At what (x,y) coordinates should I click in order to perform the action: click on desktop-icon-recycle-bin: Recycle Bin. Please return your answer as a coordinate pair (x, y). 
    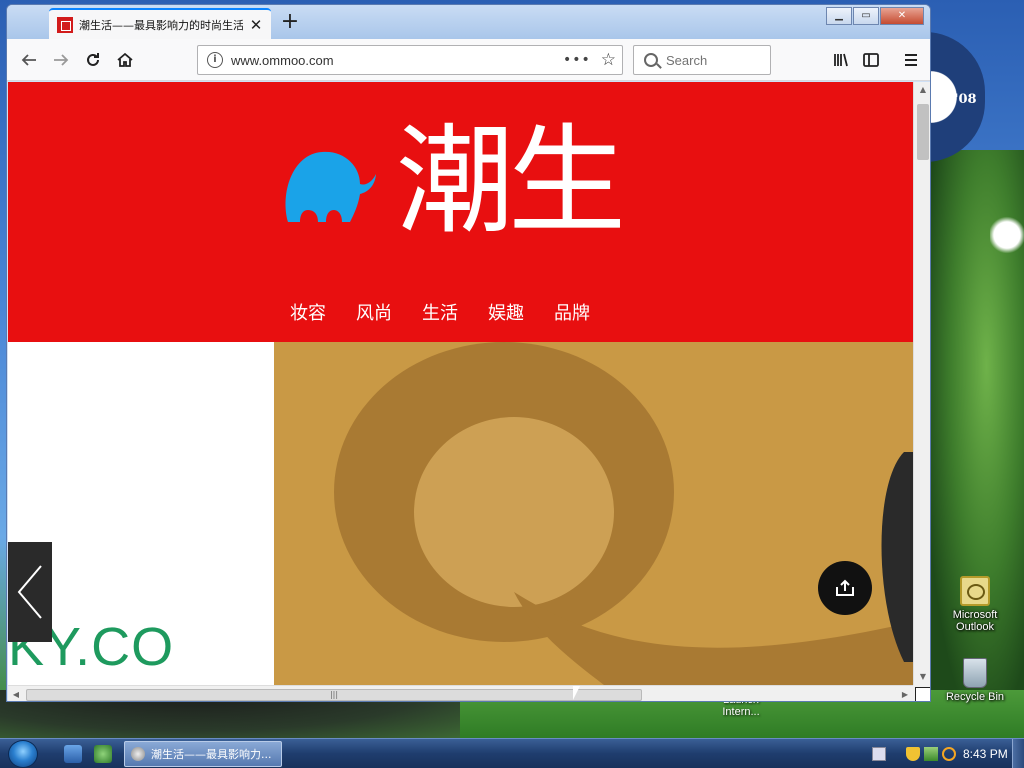
    Looking at the image, I should click on (975, 680).